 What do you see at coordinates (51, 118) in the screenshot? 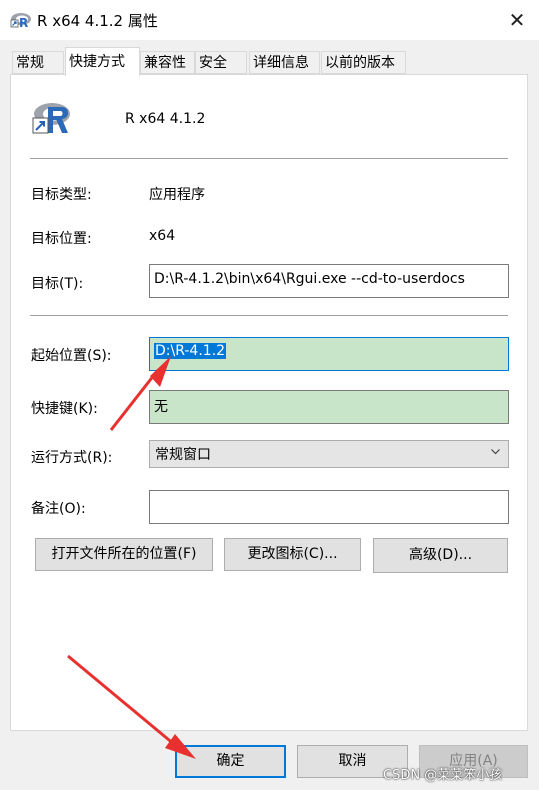
I see `r-logo-icon` at bounding box center [51, 118].